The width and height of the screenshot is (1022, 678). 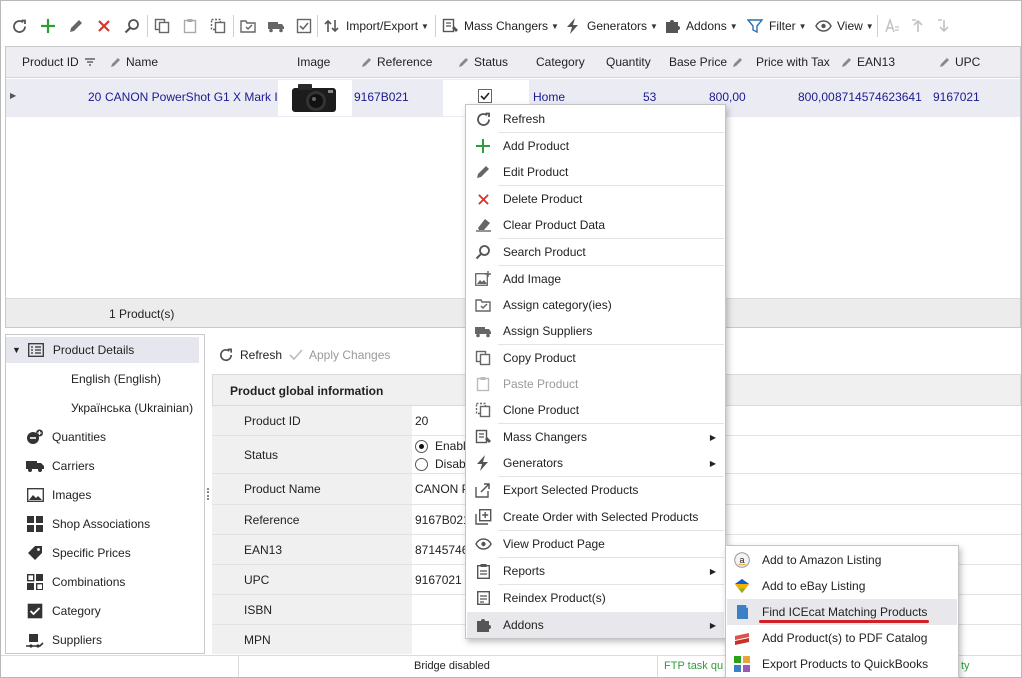 What do you see at coordinates (595, 279) in the screenshot?
I see `menu-item-add-image: Add Image` at bounding box center [595, 279].